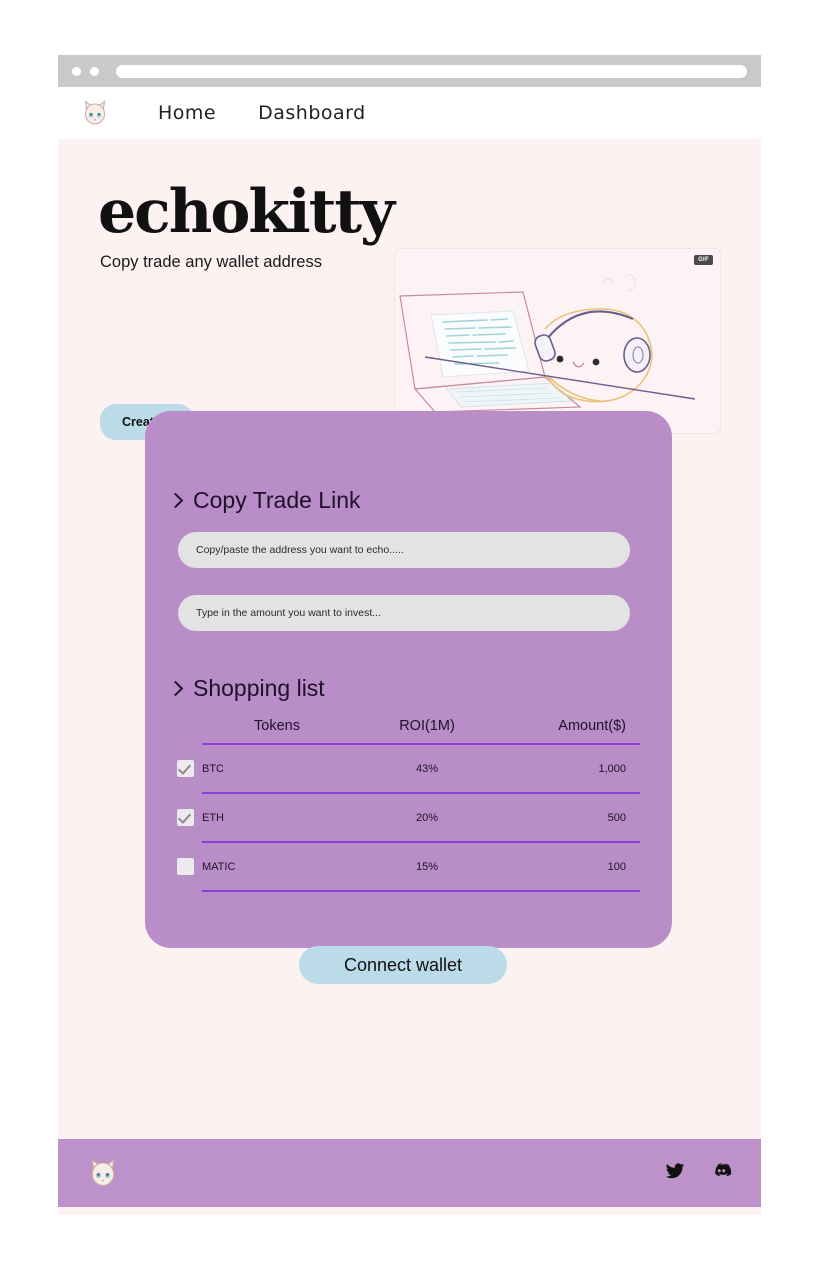 Image resolution: width=821 pixels, height=1280 pixels. I want to click on token-roi-matic: 15%, so click(427, 867).